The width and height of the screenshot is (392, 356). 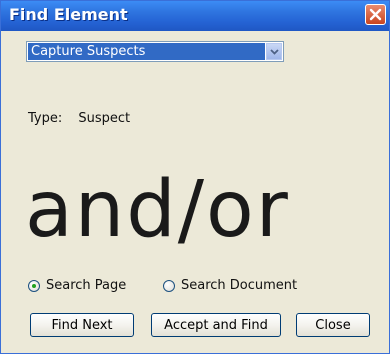 I want to click on capture-select-arrow, so click(x=274, y=51).